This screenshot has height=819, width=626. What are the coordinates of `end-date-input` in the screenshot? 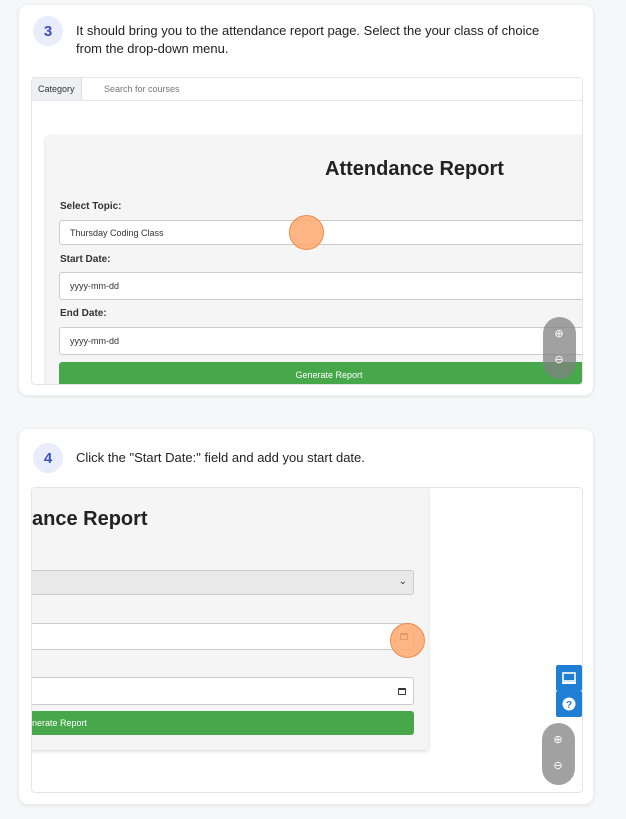 It's located at (223, 691).